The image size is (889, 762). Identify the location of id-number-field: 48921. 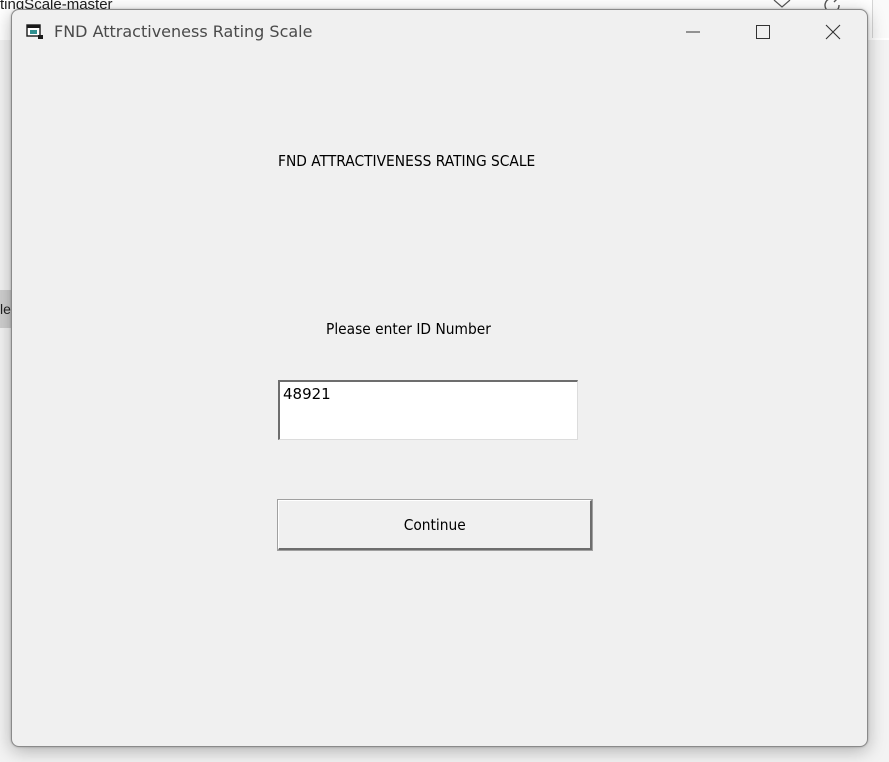
(428, 410).